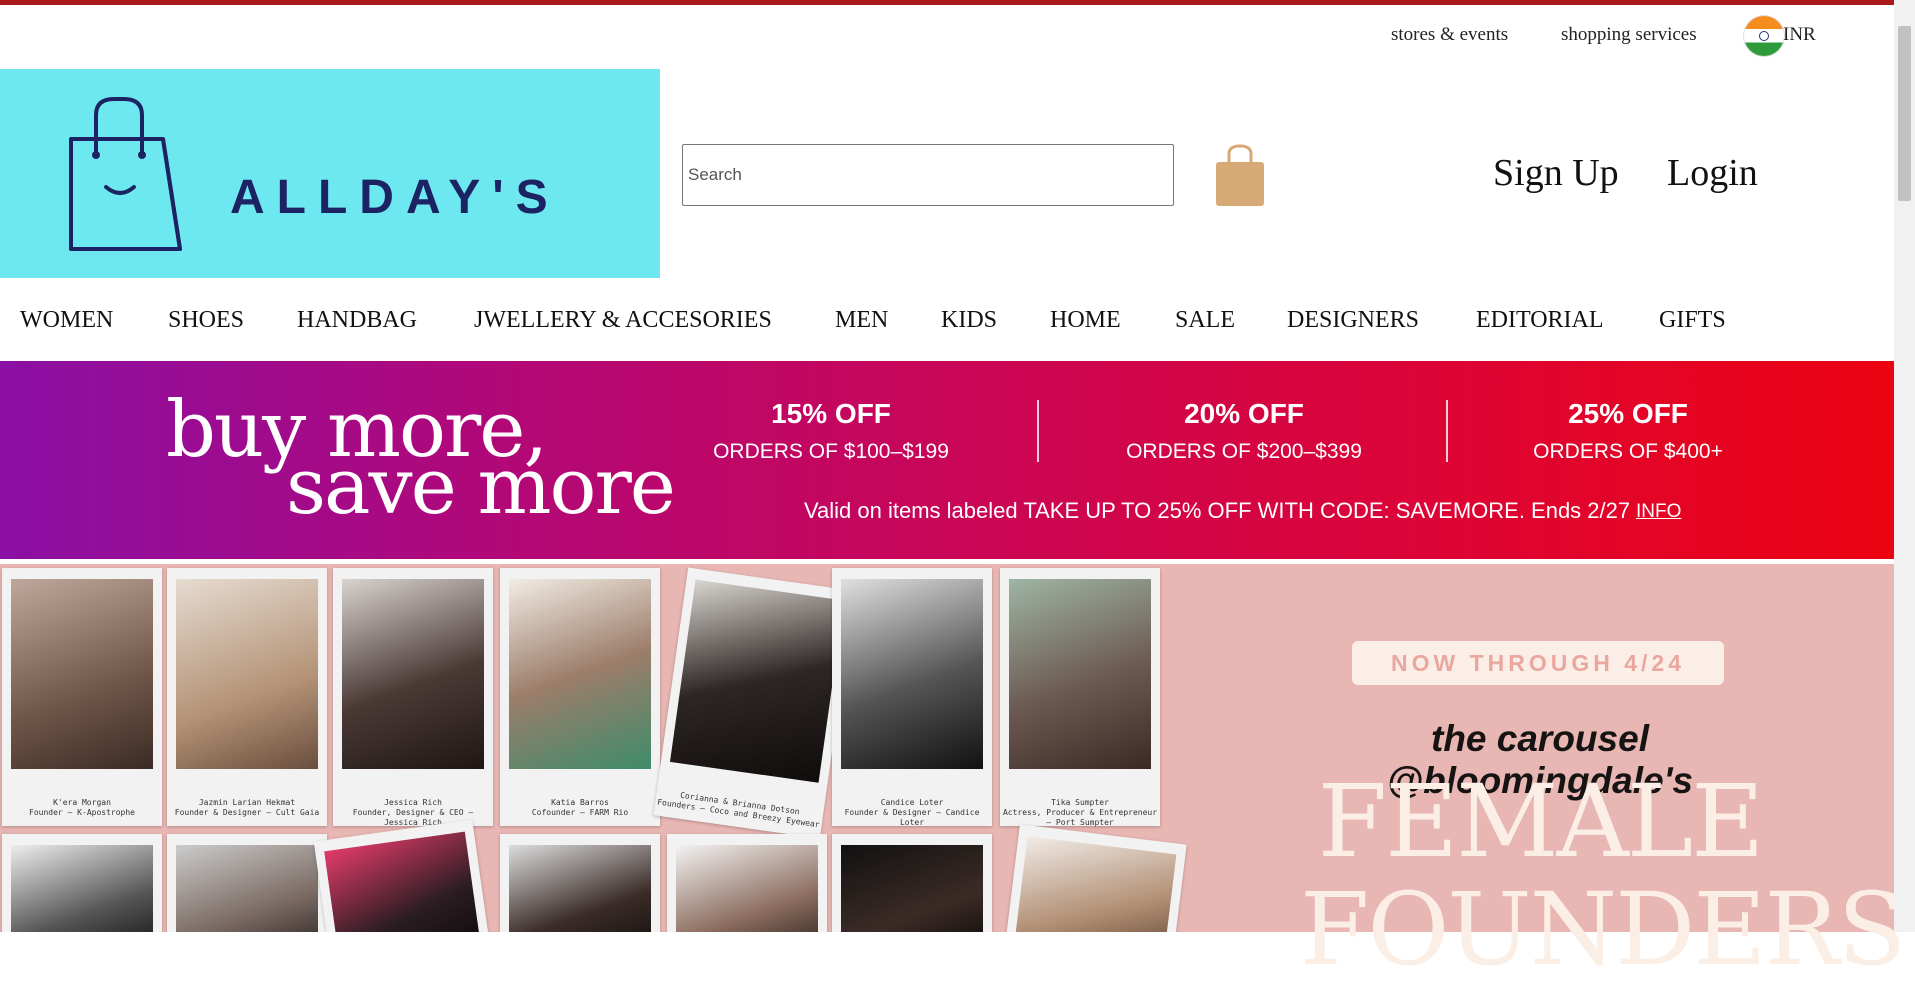 The height and width of the screenshot is (988, 1915). Describe the element at coordinates (1353, 320) in the screenshot. I see `nav-item-designers: DESIGNERS` at that location.